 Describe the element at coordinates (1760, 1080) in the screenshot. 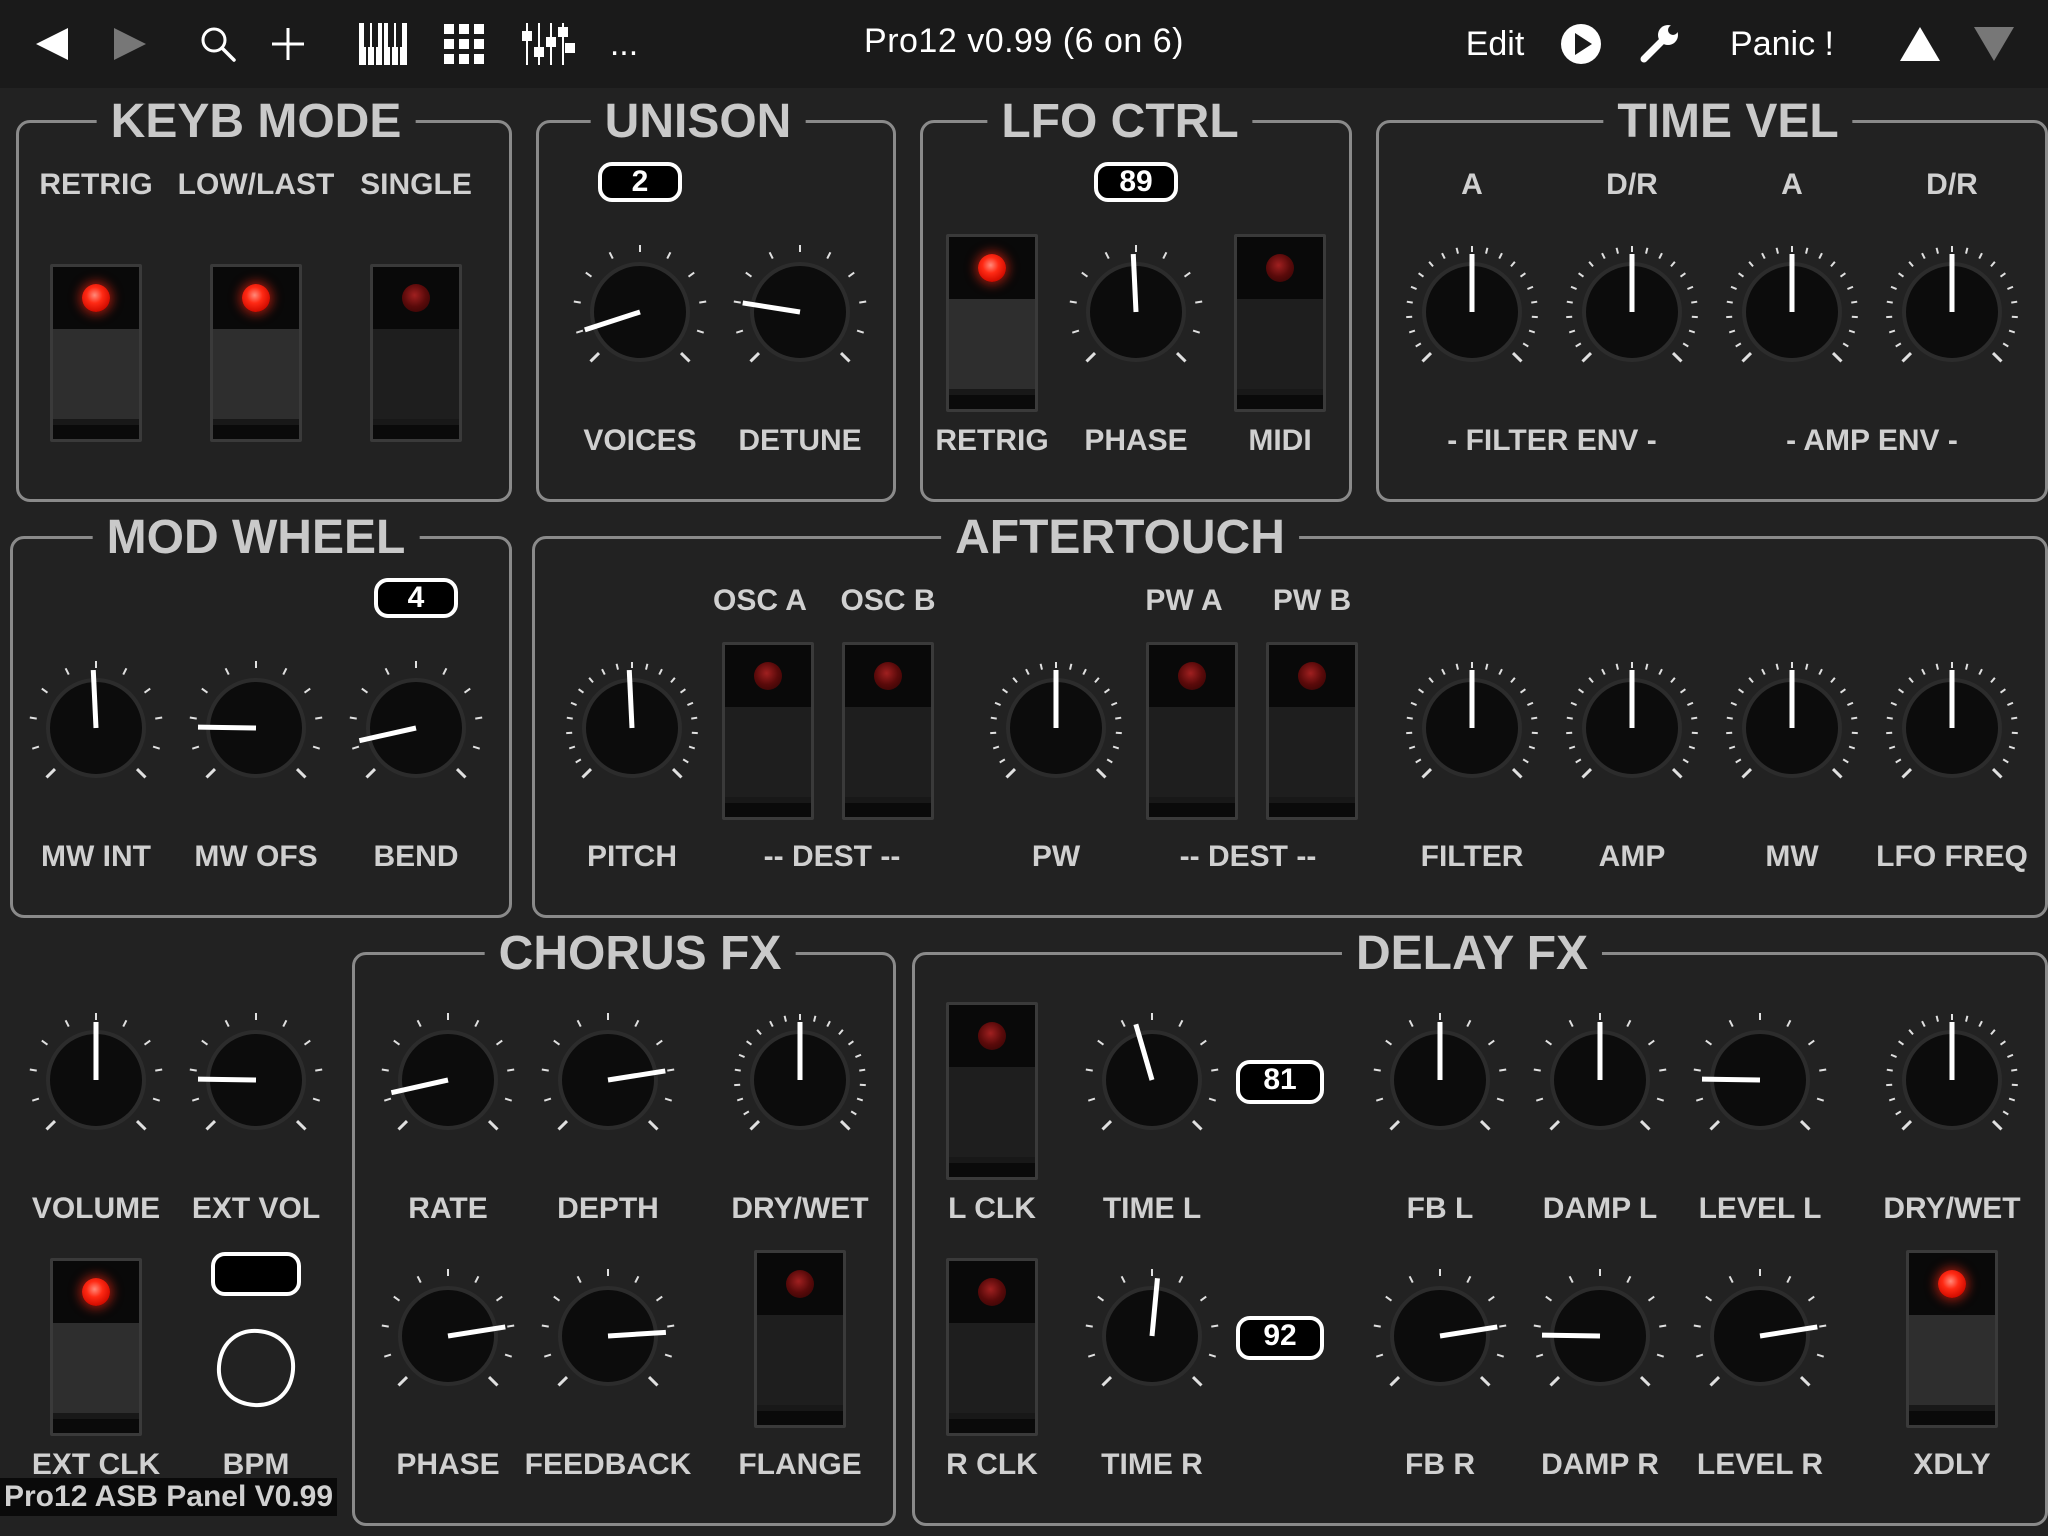

I see `knob-level-l` at that location.